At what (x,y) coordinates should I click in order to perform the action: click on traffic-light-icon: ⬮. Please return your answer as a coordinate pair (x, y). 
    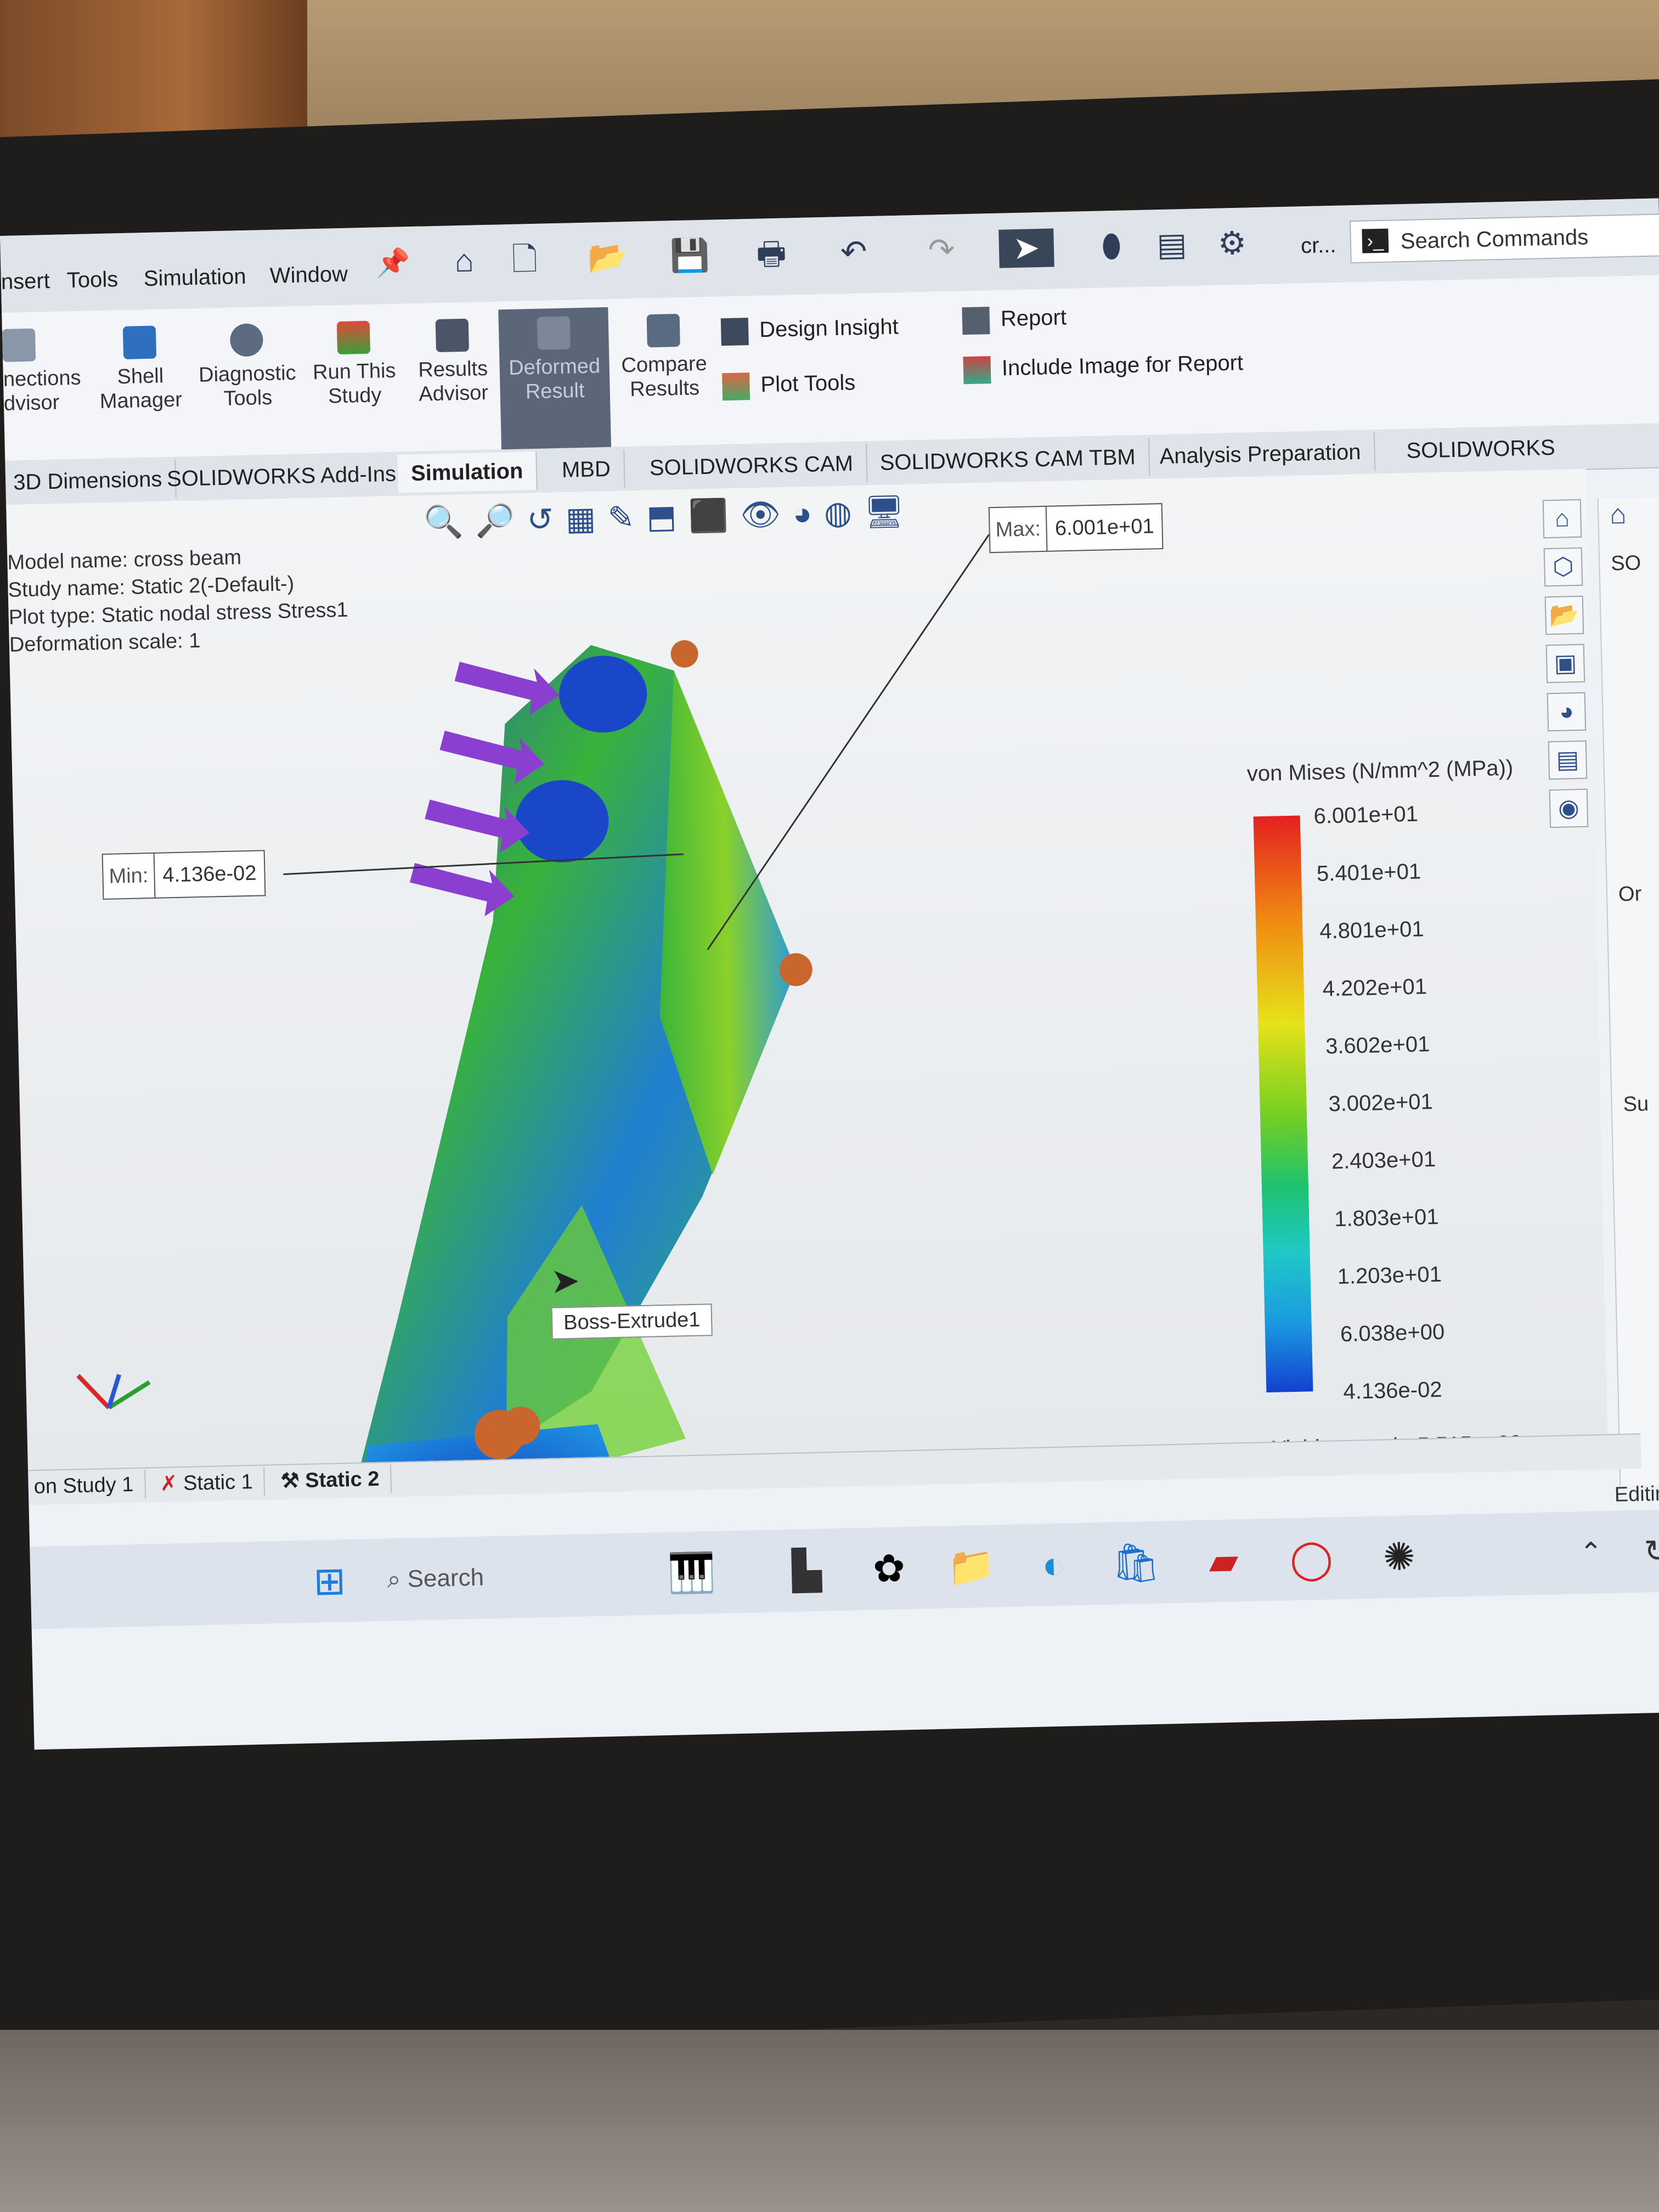
    Looking at the image, I should click on (1111, 247).